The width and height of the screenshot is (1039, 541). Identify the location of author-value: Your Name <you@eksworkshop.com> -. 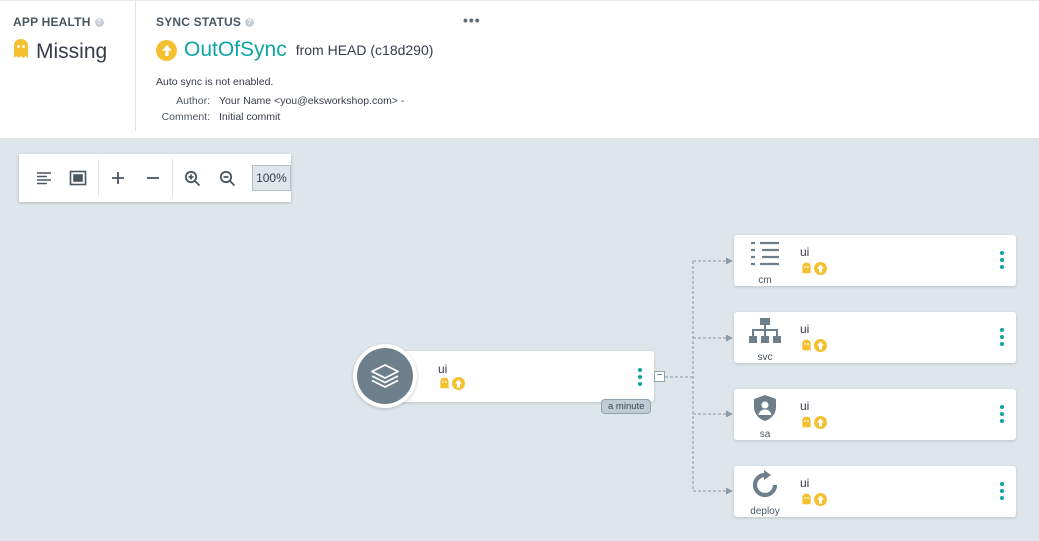
(312, 101).